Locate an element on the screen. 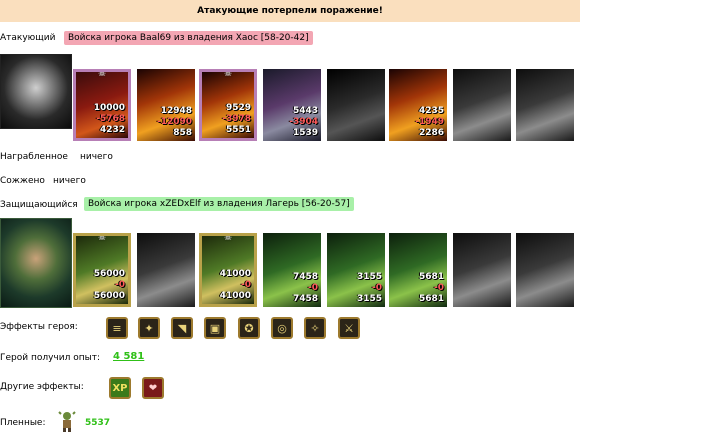  battle-result-banner: Атакующие потерпели поражение! is located at coordinates (290, 11).